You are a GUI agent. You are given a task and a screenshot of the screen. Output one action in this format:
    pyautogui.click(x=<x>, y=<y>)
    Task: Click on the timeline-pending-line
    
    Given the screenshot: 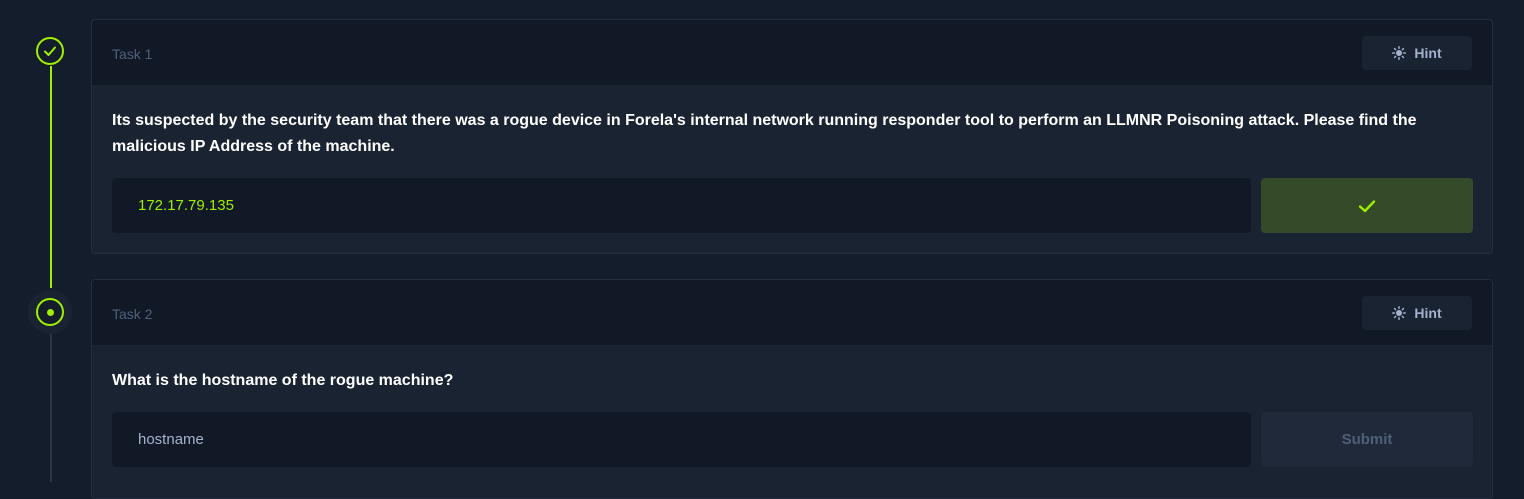 What is the action you would take?
    pyautogui.click(x=51, y=405)
    